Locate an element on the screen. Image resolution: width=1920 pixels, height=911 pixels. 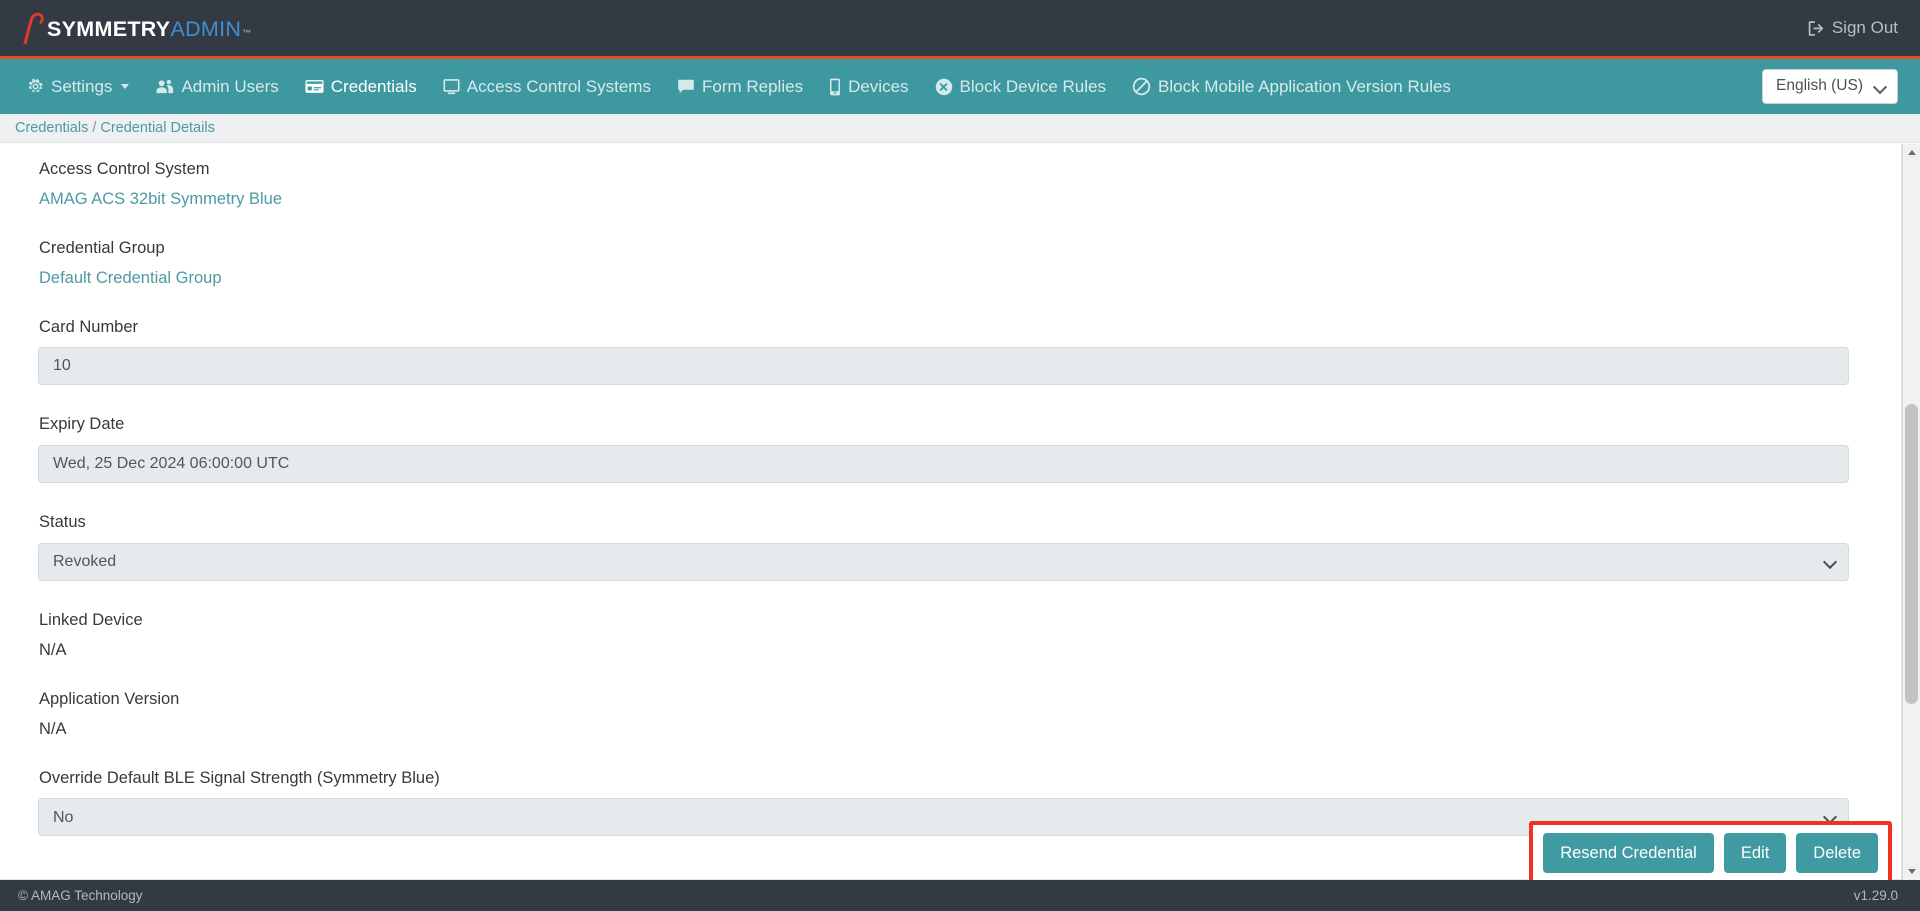
value-linked-device: N/A is located at coordinates (53, 649).